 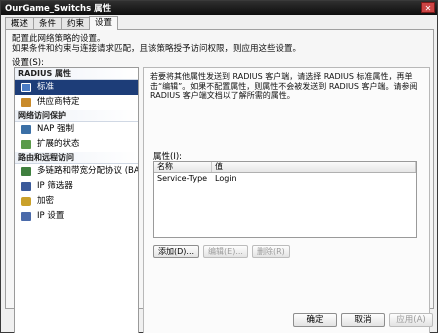 What do you see at coordinates (76, 186) in the screenshot?
I see `nav-item-ip-filters: IP 筛选器` at bounding box center [76, 186].